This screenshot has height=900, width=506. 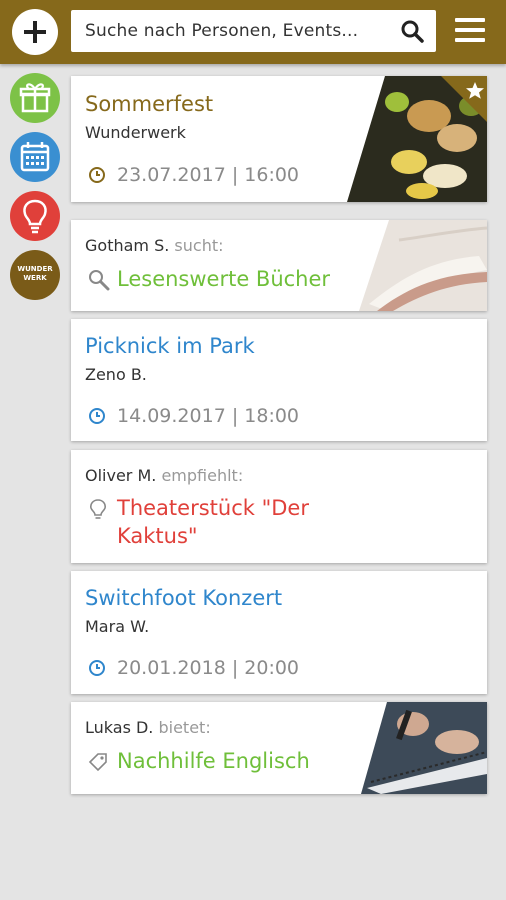 I want to click on add-button, so click(x=35, y=32).